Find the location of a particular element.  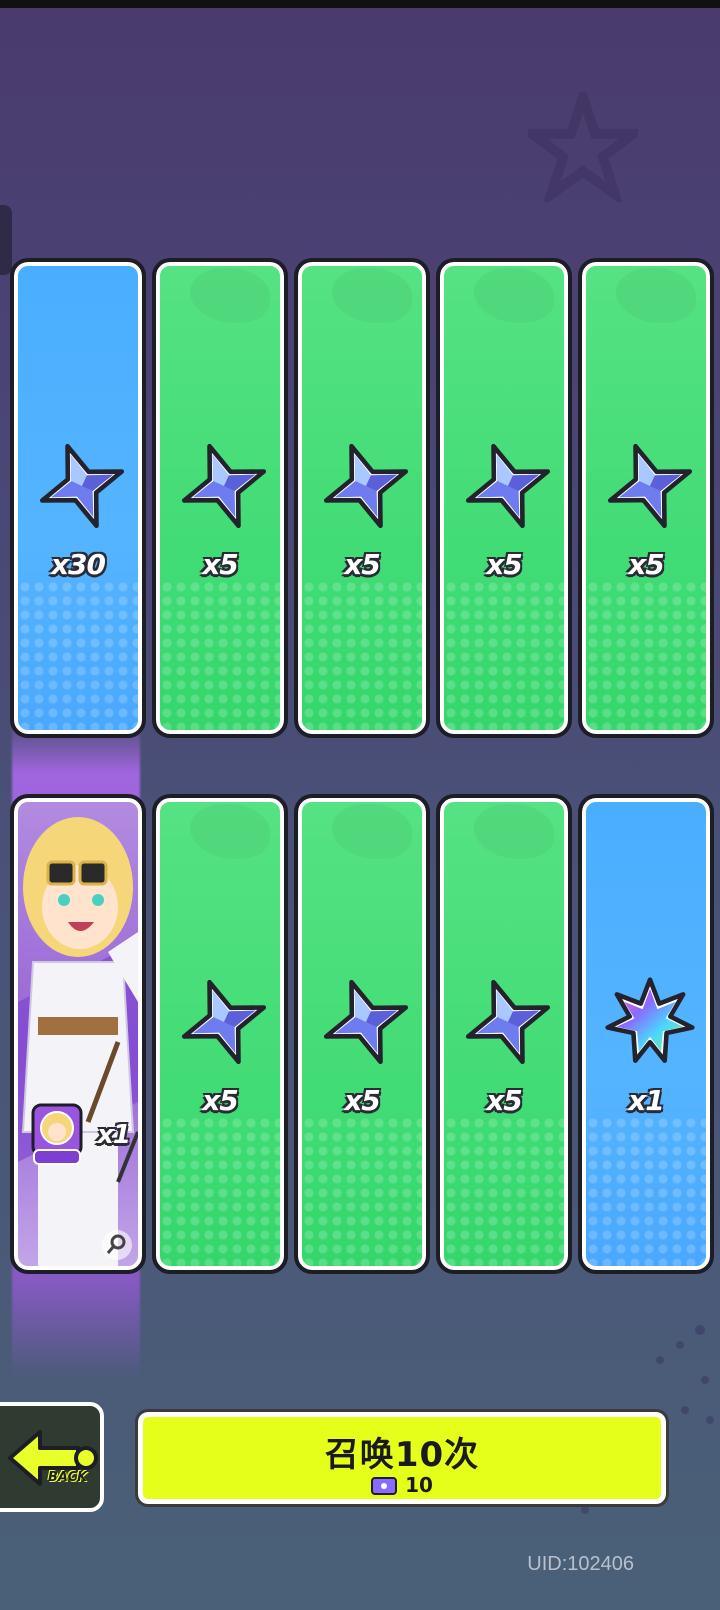

summon-cost: 10 is located at coordinates (402, 1485).